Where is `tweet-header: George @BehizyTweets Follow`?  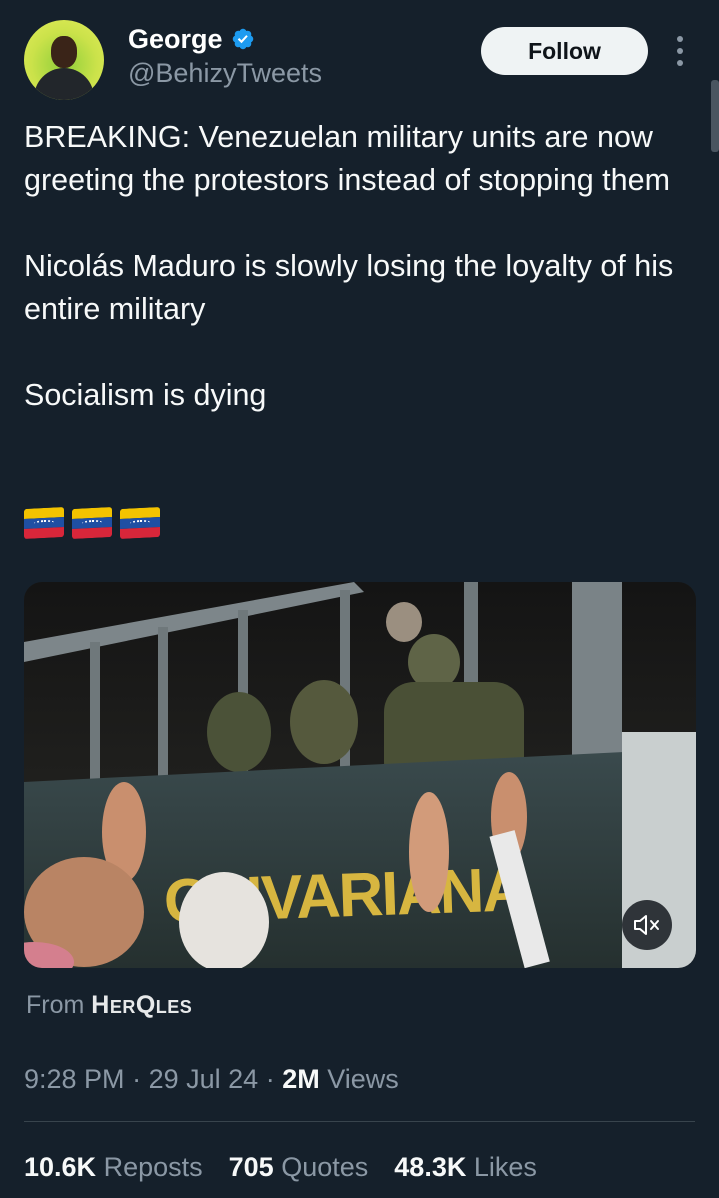 tweet-header: George @BehizyTweets Follow is located at coordinates (359, 59).